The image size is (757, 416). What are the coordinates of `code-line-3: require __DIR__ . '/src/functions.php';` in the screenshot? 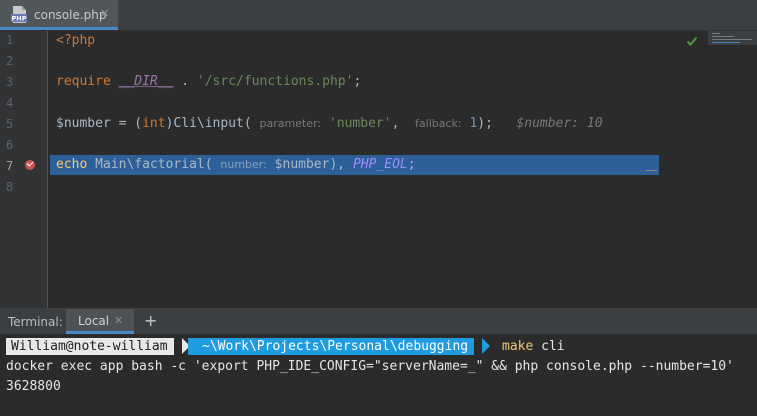 It's located at (208, 82).